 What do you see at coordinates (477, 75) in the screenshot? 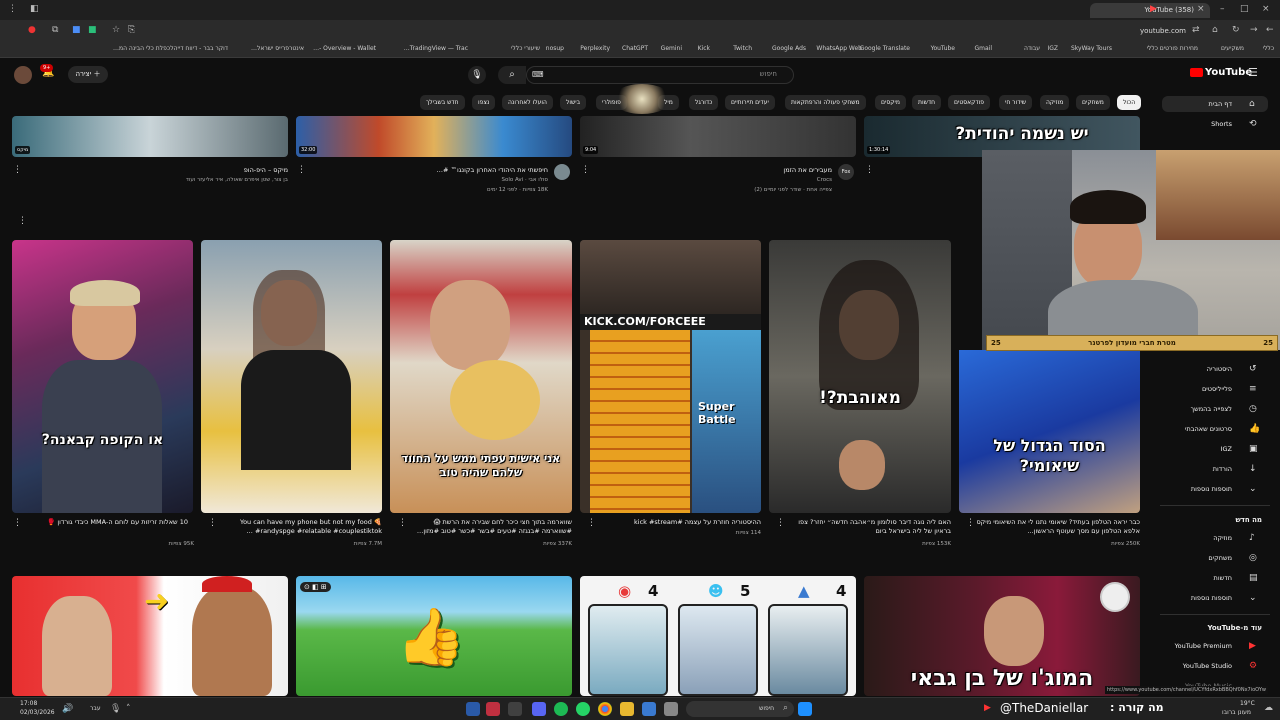
I see `microphone-icon: 🎙` at bounding box center [477, 75].